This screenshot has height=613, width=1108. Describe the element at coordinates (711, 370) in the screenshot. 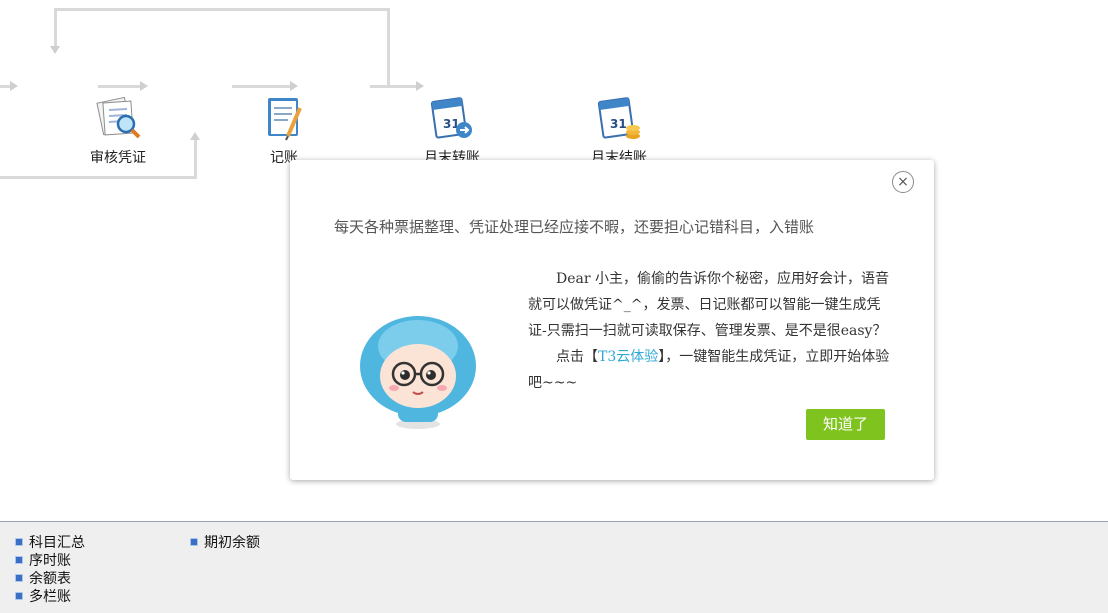

I see `dialog-body-paragraph: 点击【T3云体验】，一键智能生成凭证，立即开始体验吧~~~` at that location.